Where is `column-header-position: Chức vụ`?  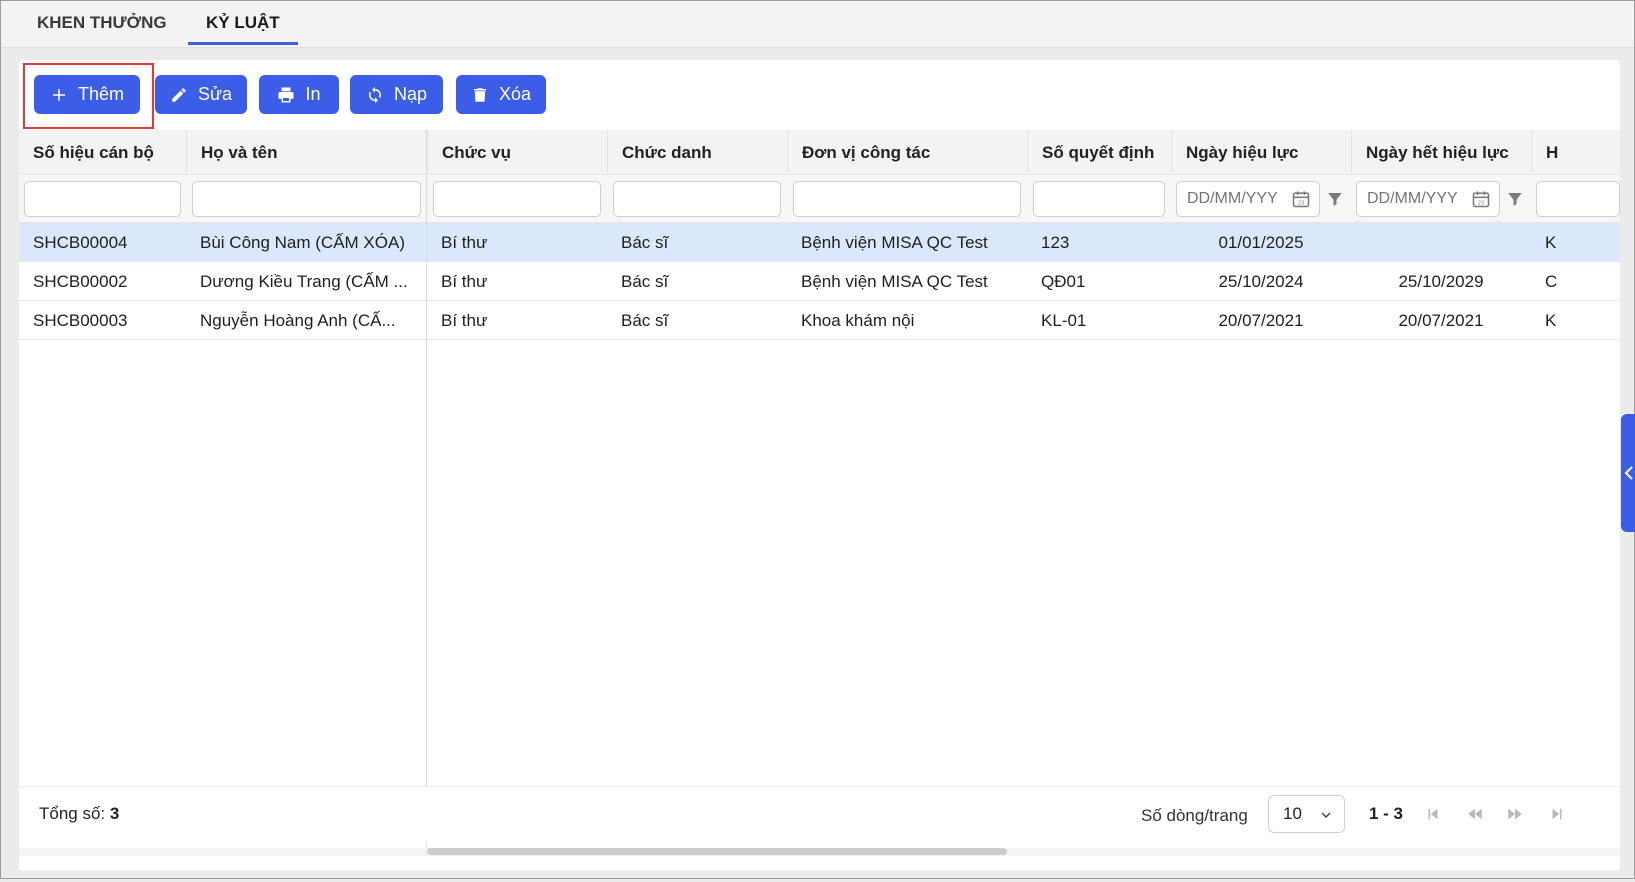
column-header-position: Chức vụ is located at coordinates (517, 152).